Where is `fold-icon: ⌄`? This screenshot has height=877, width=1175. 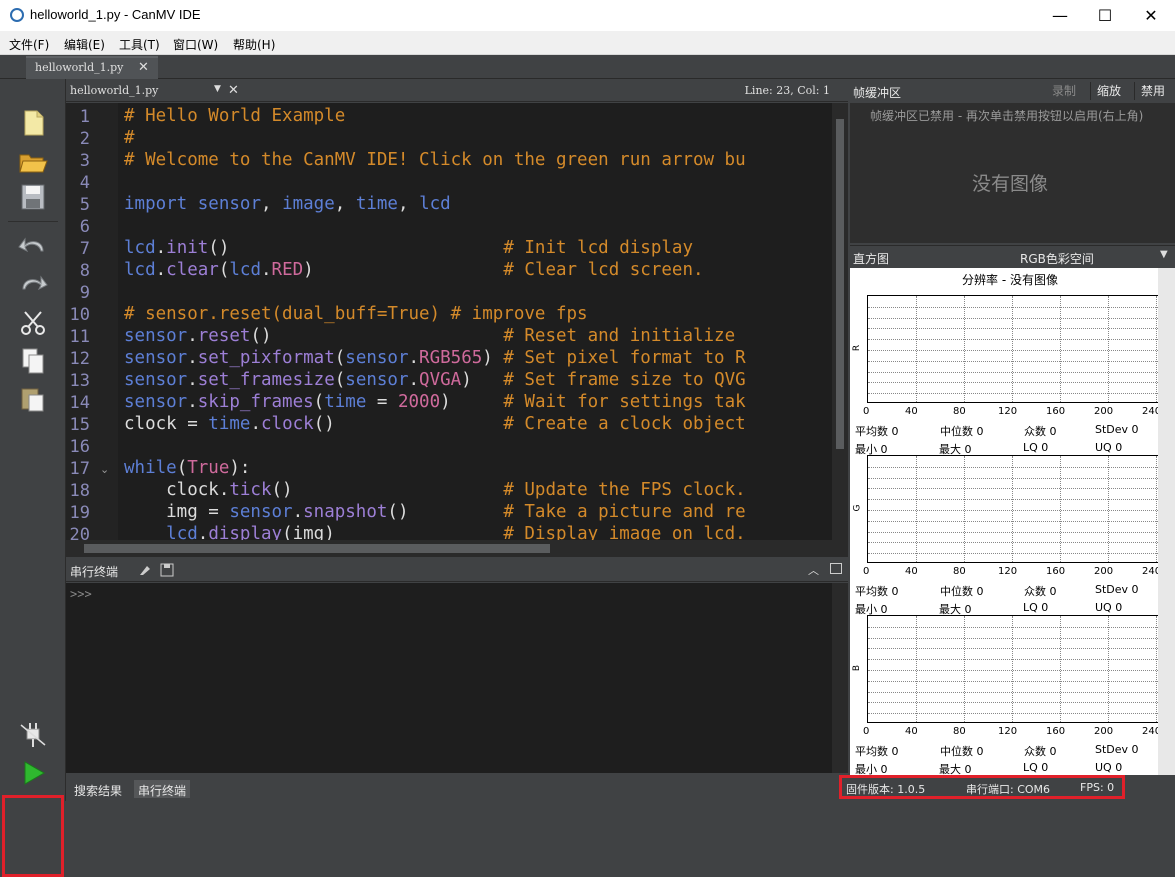 fold-icon: ⌄ is located at coordinates (104, 469).